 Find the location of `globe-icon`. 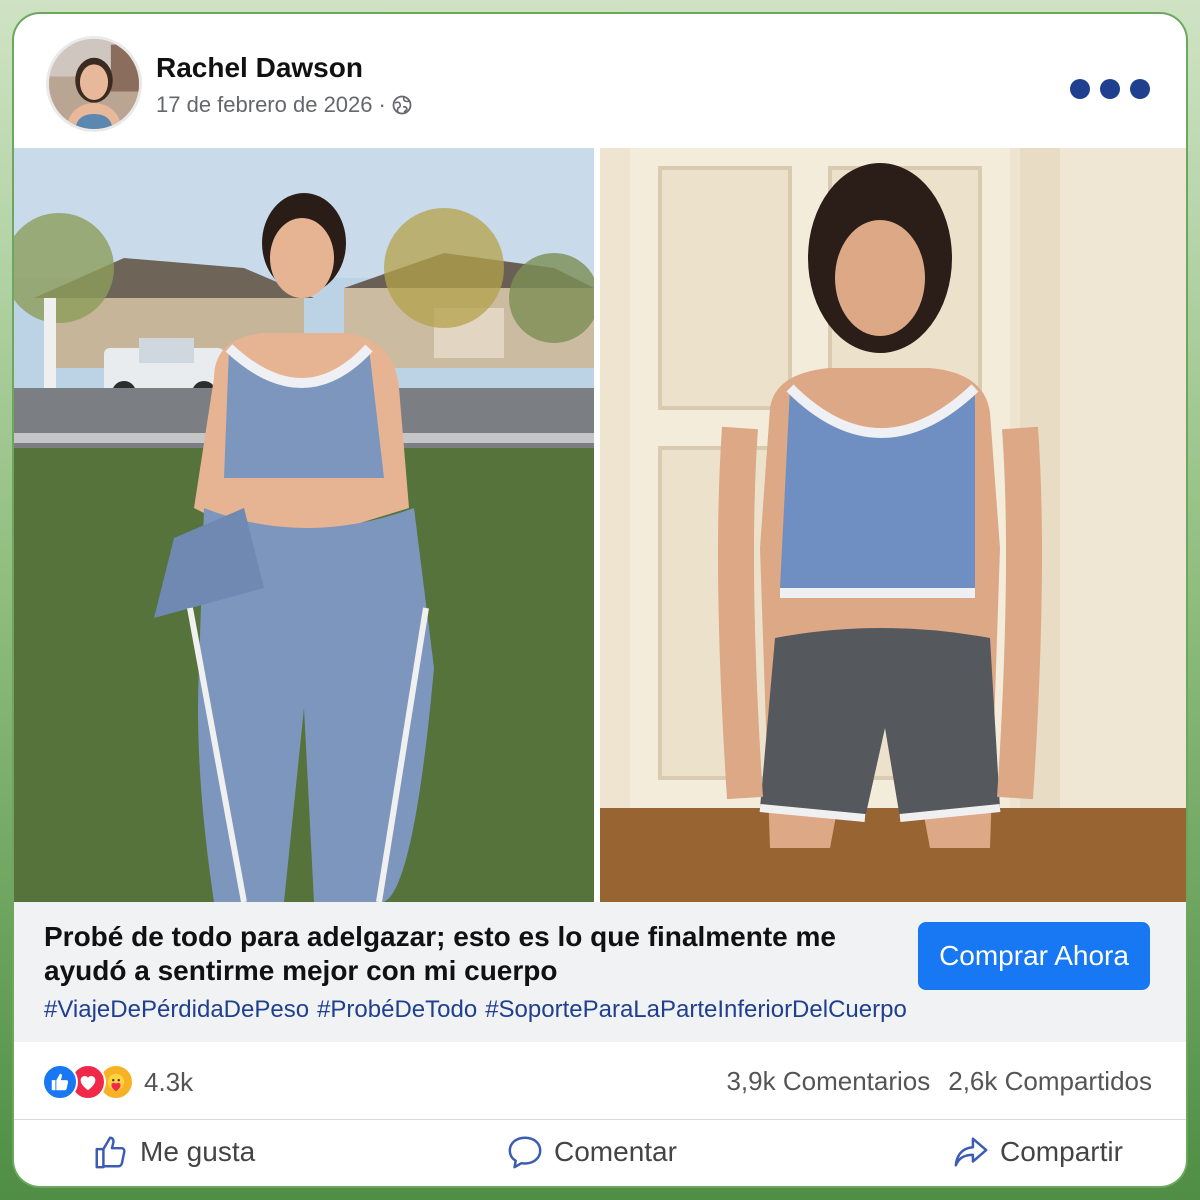

globe-icon is located at coordinates (402, 105).